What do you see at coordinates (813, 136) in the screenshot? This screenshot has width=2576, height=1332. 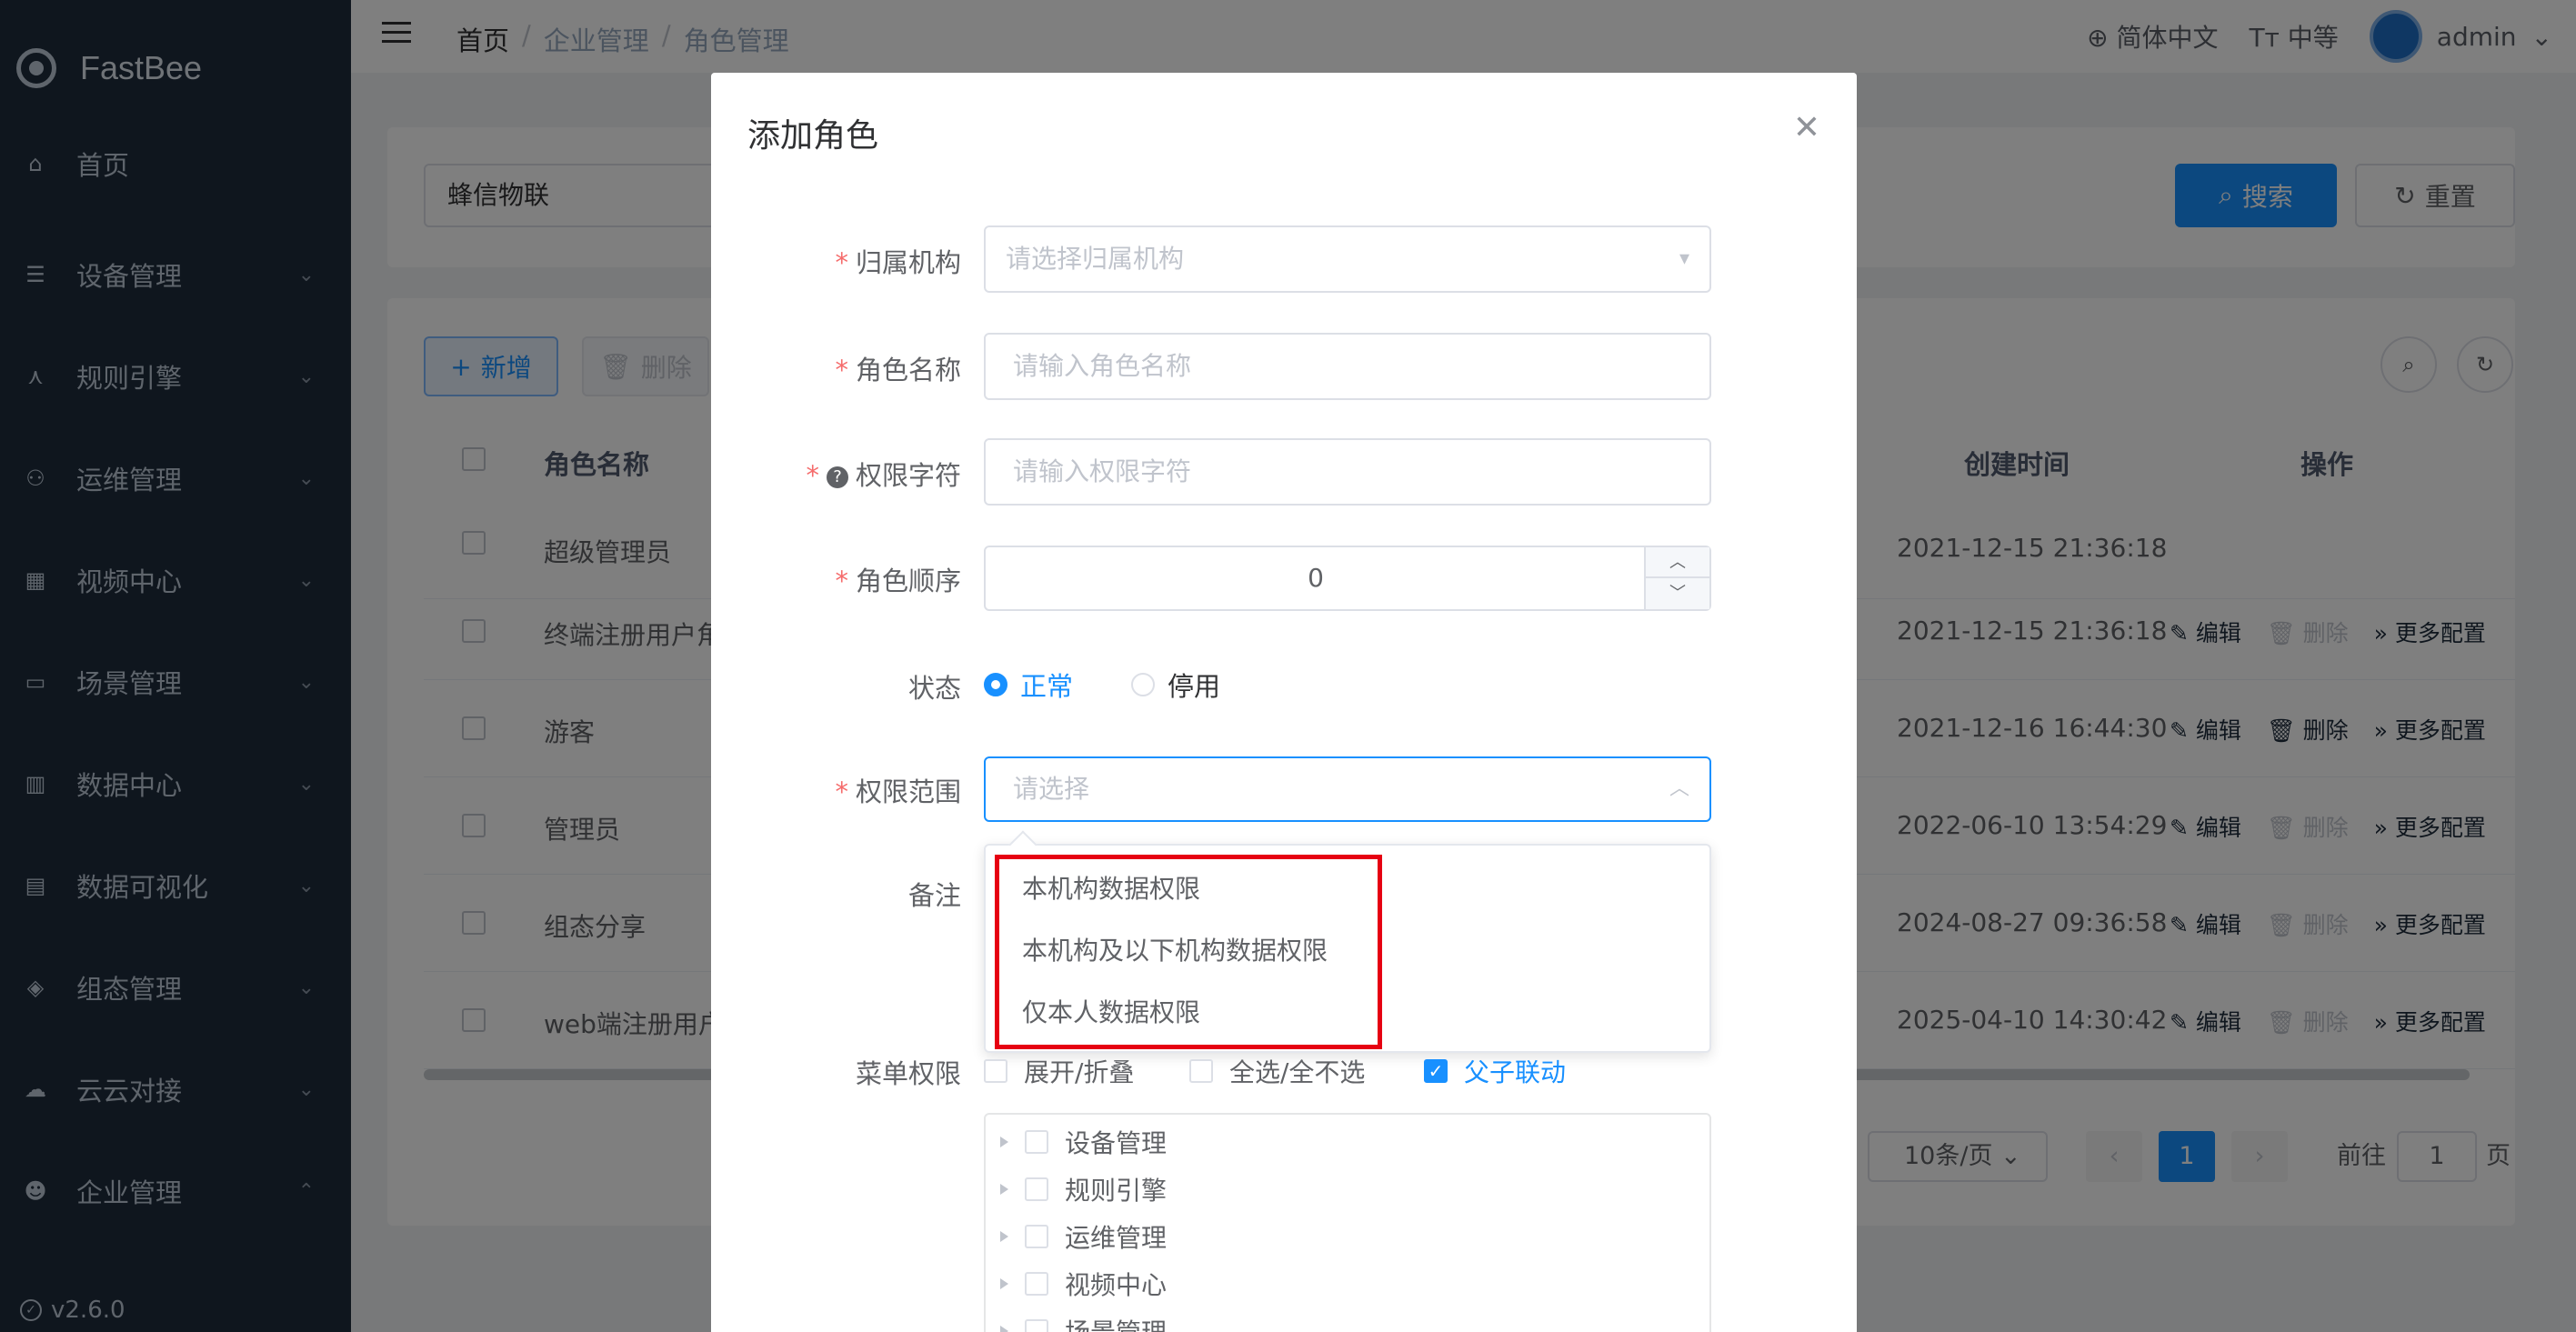 I see `dialog-title: 添加角色` at bounding box center [813, 136].